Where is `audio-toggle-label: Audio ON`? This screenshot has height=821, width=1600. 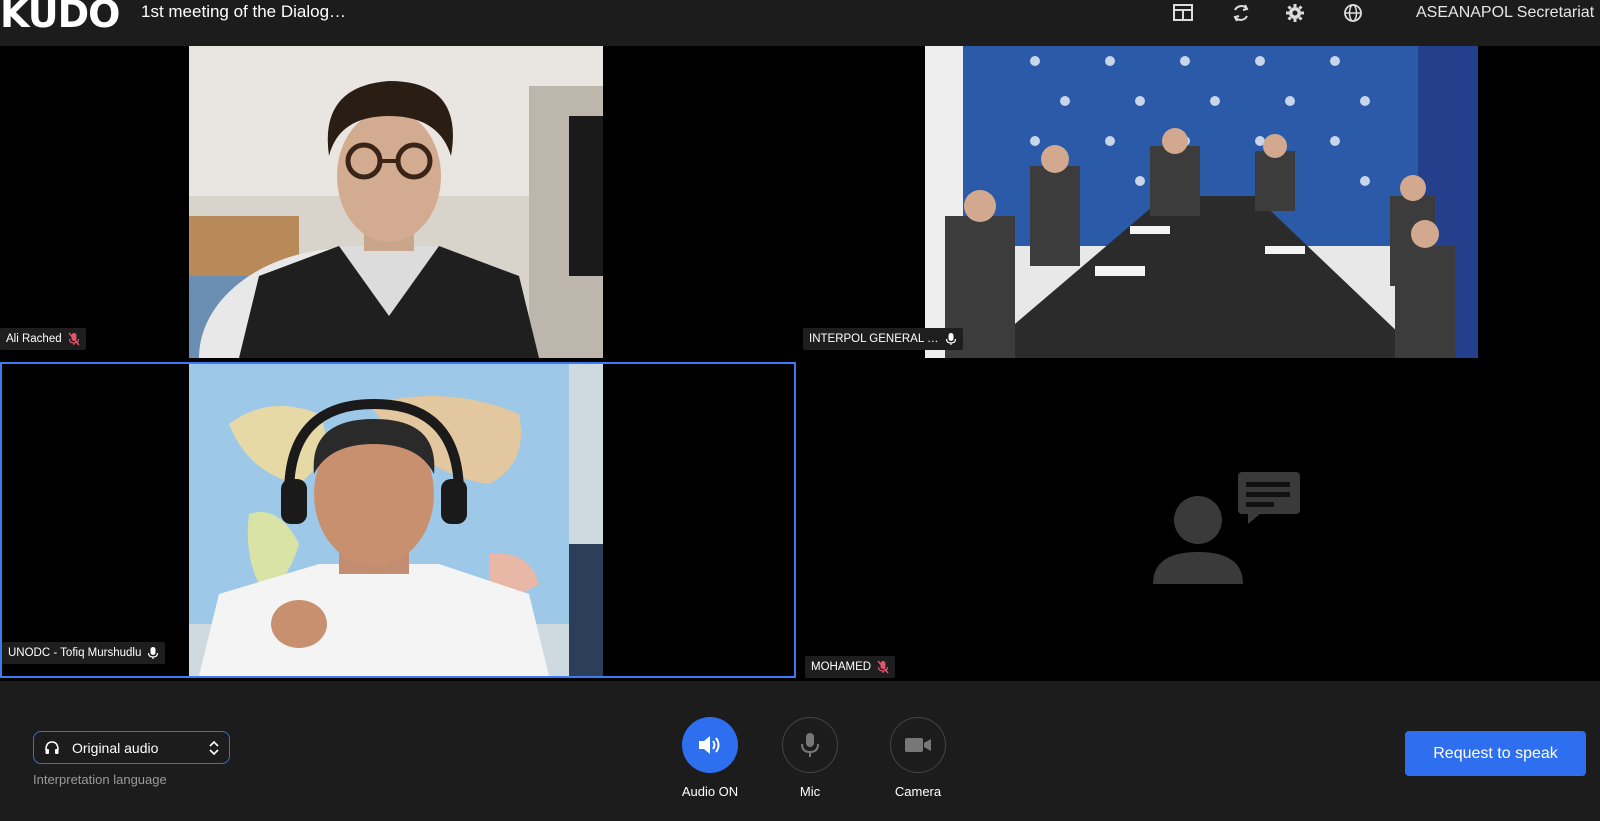 audio-toggle-label: Audio ON is located at coordinates (710, 791).